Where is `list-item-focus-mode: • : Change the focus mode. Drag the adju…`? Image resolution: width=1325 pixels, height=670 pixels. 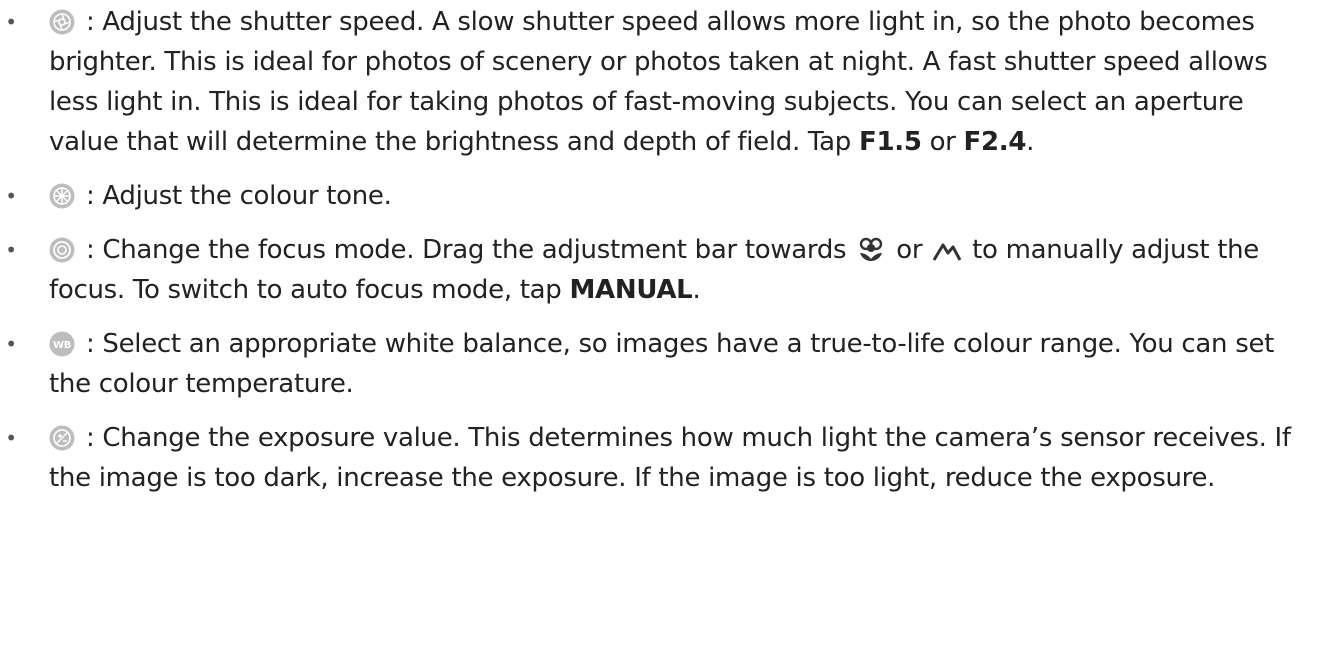 list-item-focus-mode: • : Change the focus mode. Drag the adju… is located at coordinates (662, 270).